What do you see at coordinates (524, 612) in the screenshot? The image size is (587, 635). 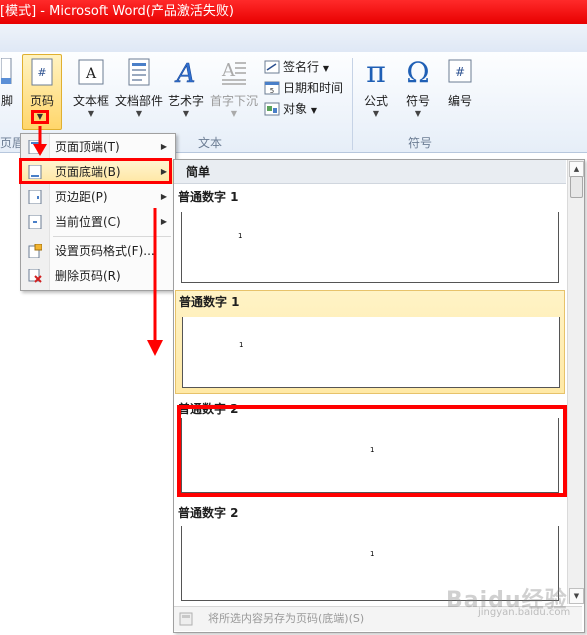 I see `baidu-watermark-url: jingyan.baidu.com` at bounding box center [524, 612].